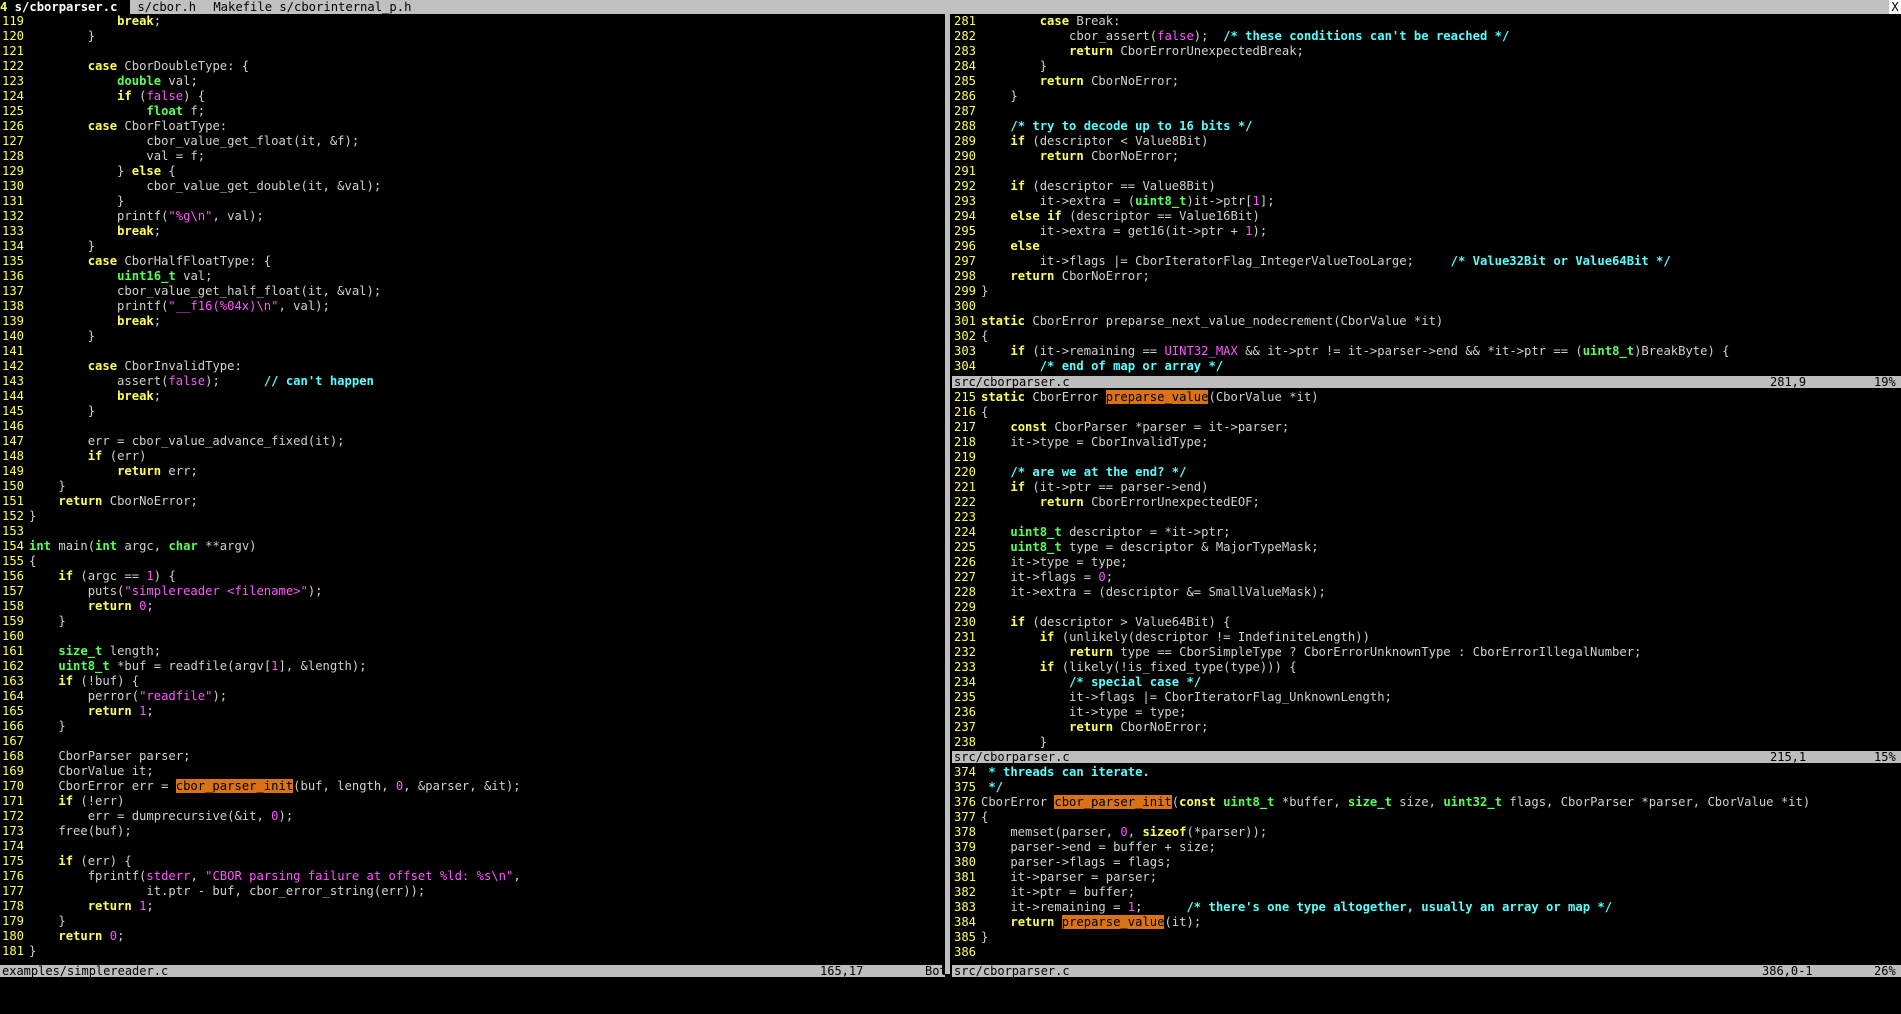 The height and width of the screenshot is (1014, 1901). Describe the element at coordinates (471, 936) in the screenshot. I see `code-line: 180 return 0;` at that location.